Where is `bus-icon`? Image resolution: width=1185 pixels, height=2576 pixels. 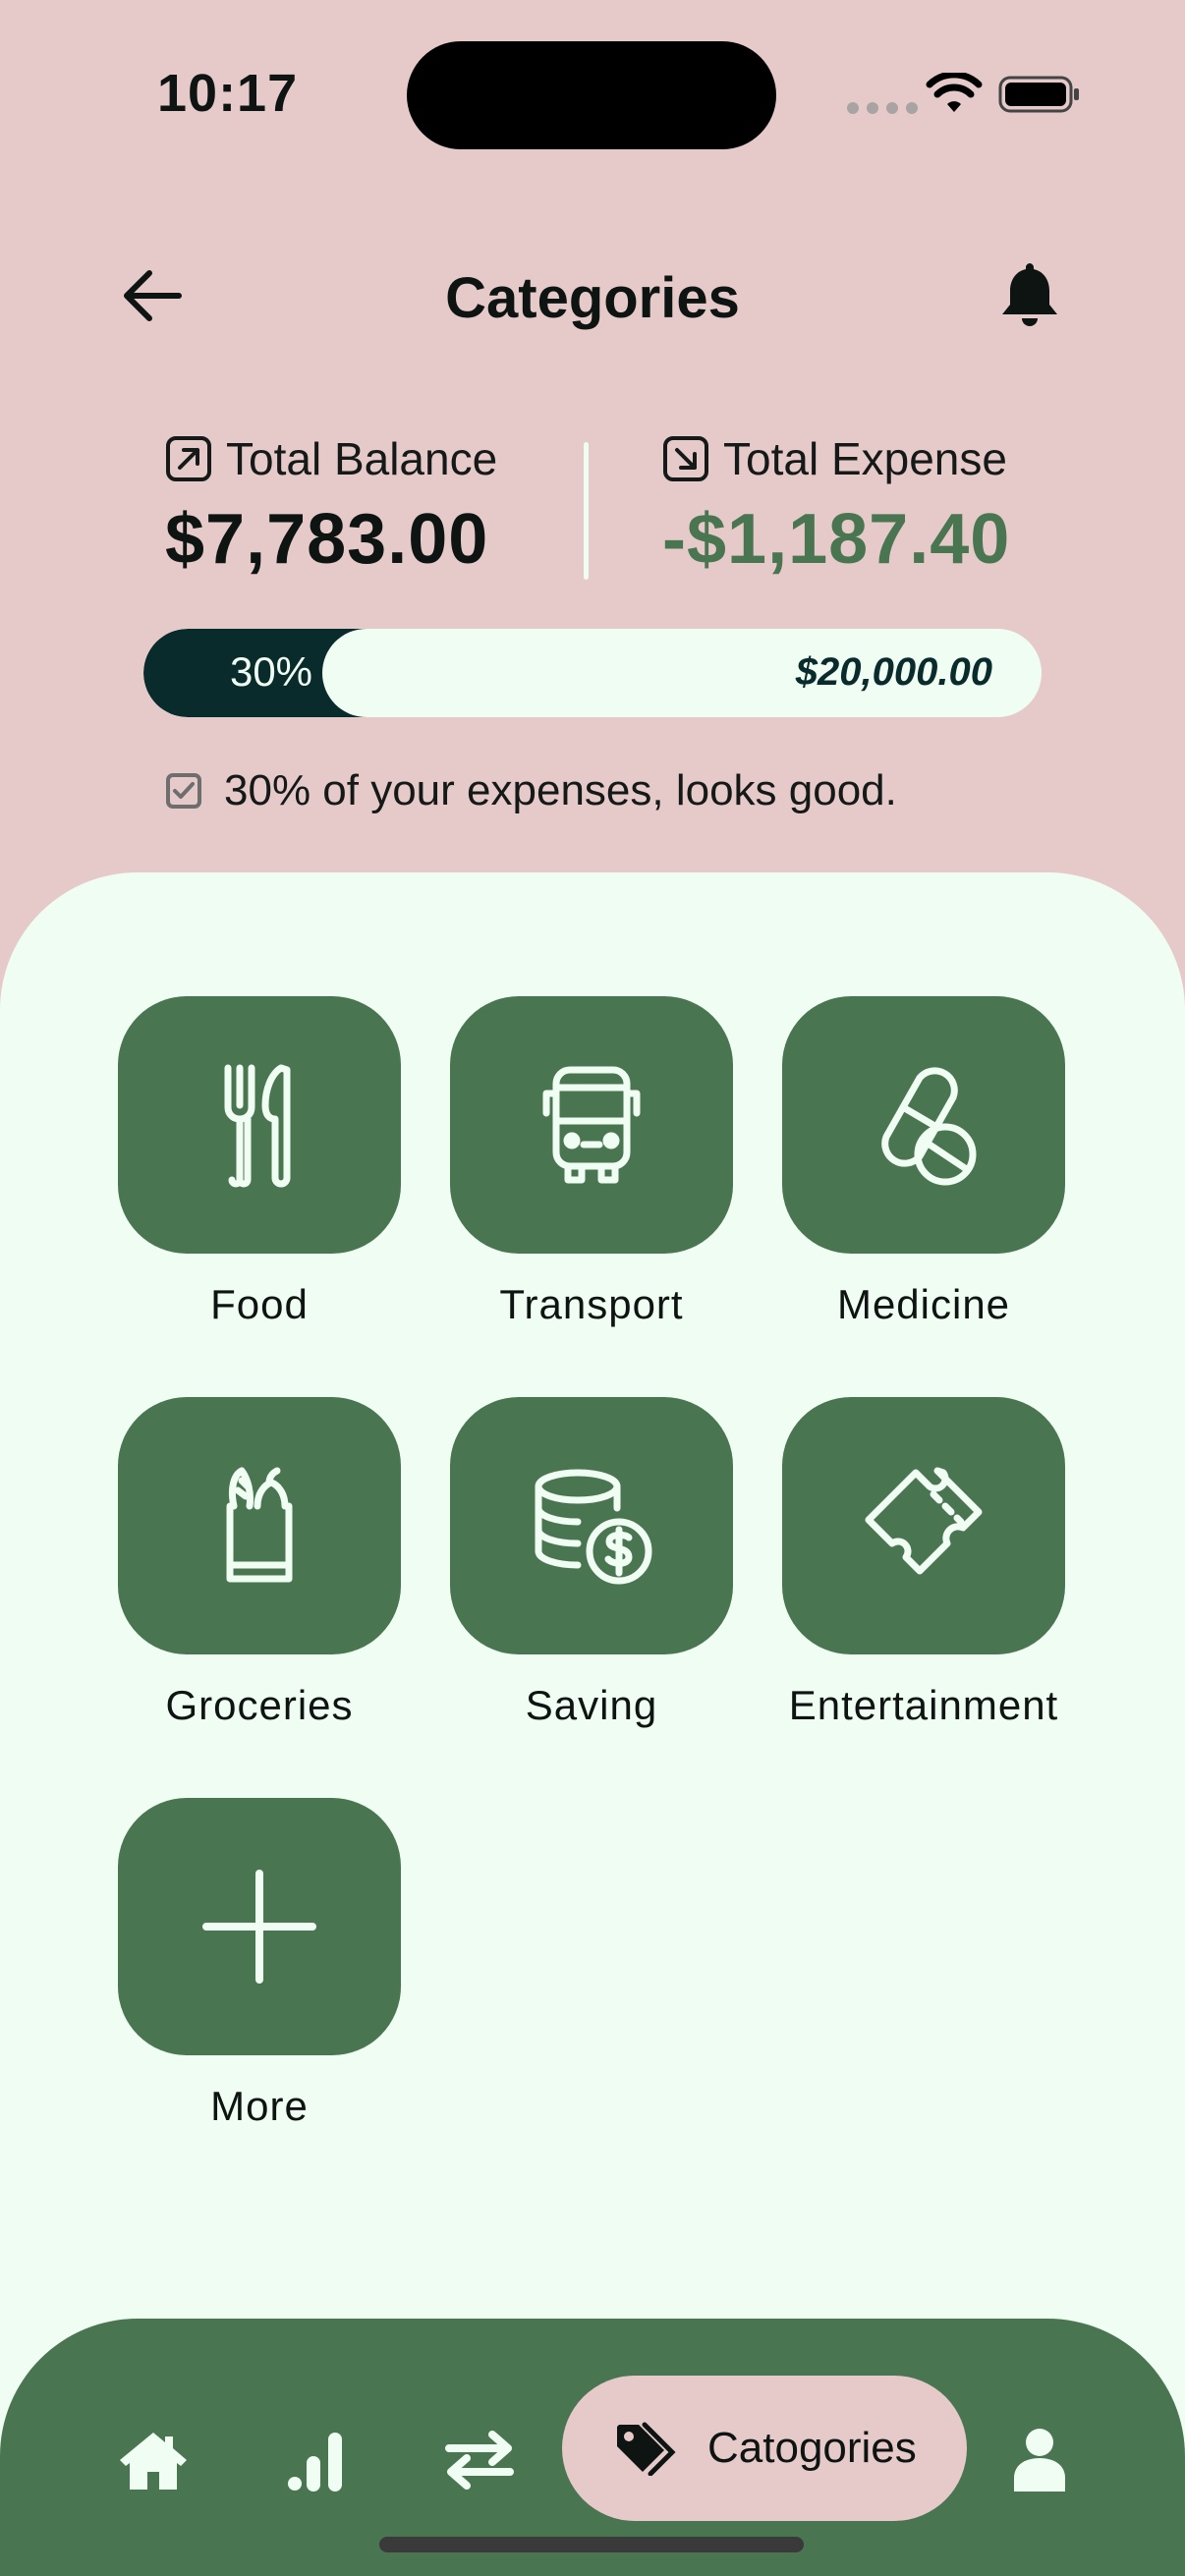 bus-icon is located at coordinates (592, 1125).